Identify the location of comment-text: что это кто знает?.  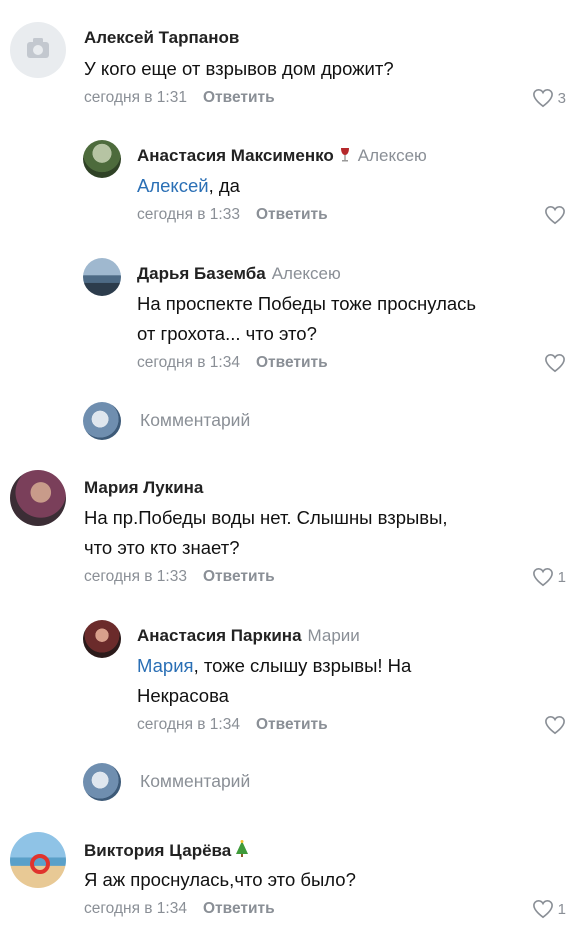
(162, 547).